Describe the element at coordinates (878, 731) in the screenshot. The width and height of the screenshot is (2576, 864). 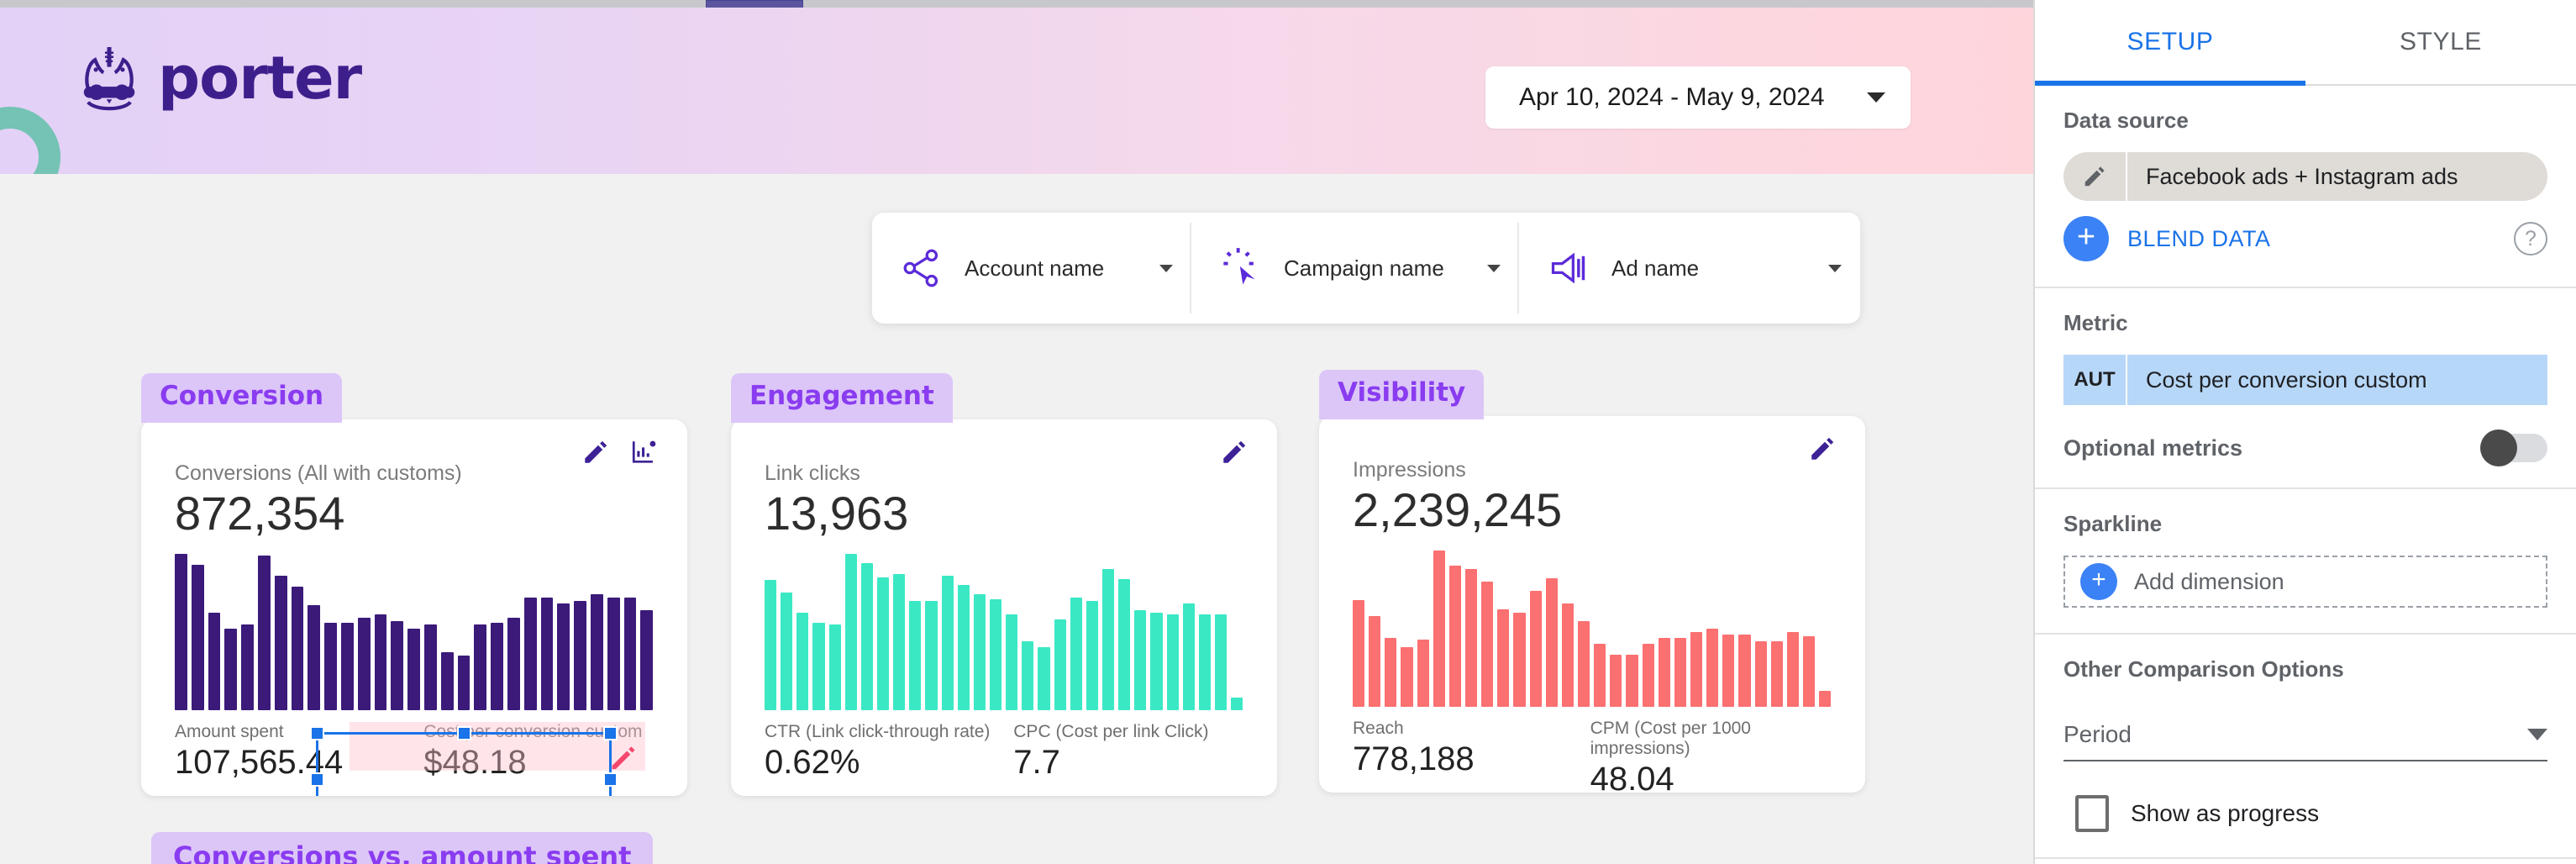
I see `sub-metric-label: CTR (Link click-through rate)` at that location.